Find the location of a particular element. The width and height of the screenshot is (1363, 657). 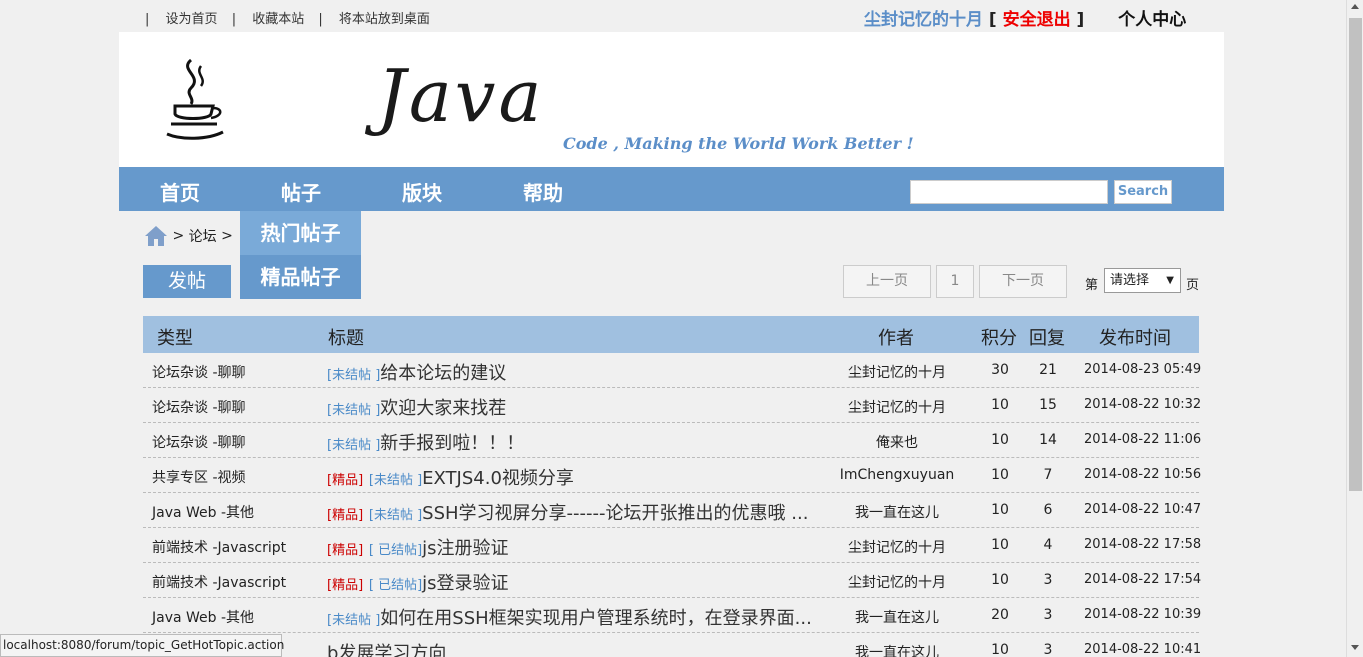

scroll-thumb is located at coordinates (1355, 254).